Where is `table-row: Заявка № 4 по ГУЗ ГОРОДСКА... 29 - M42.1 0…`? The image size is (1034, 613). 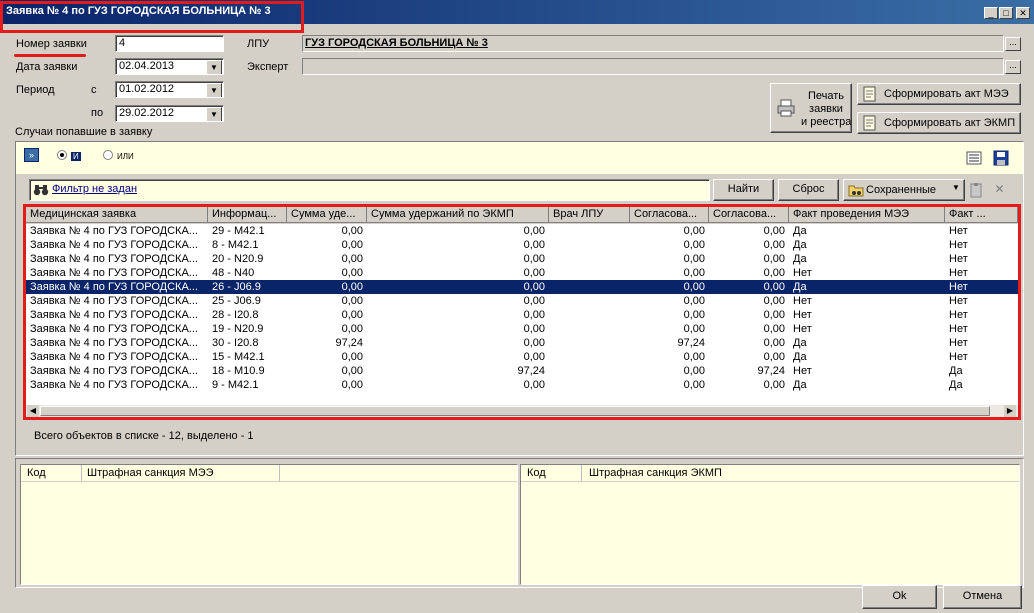 table-row: Заявка № 4 по ГУЗ ГОРОДСКА... 29 - M42.1 0… is located at coordinates (522, 231).